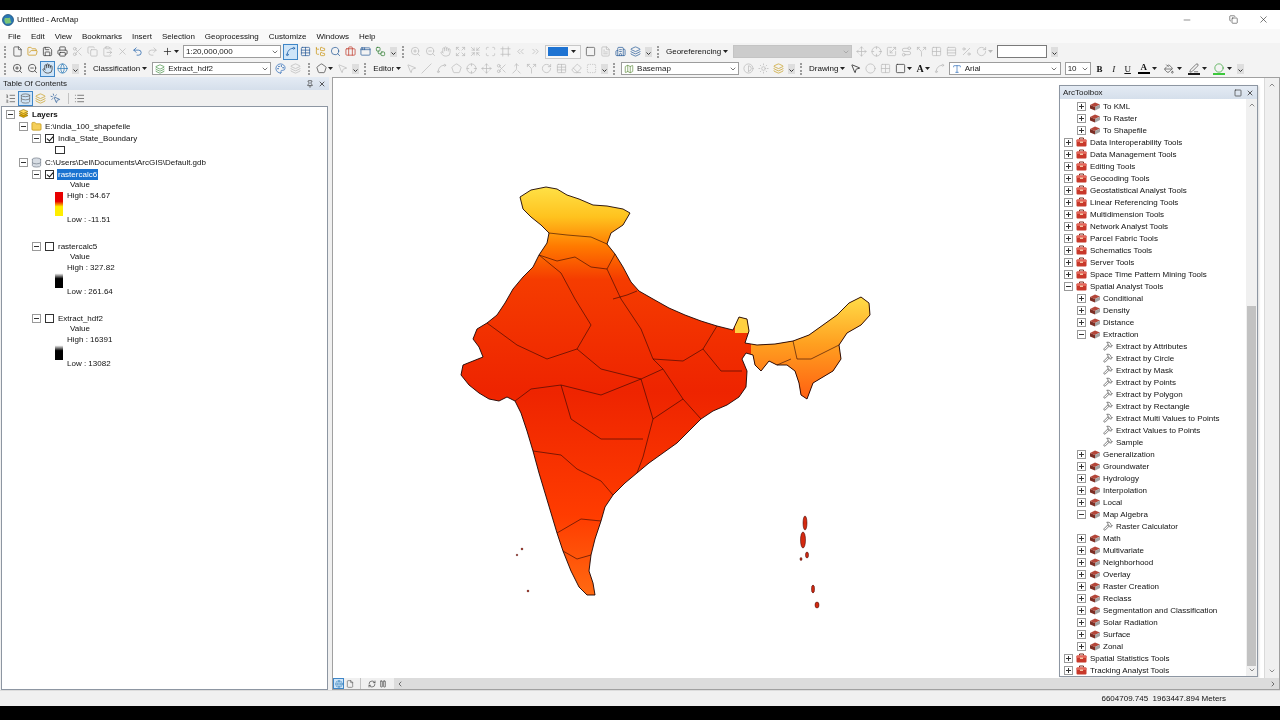  Describe the element at coordinates (1127, 68) in the screenshot. I see `underline-button: U` at that location.